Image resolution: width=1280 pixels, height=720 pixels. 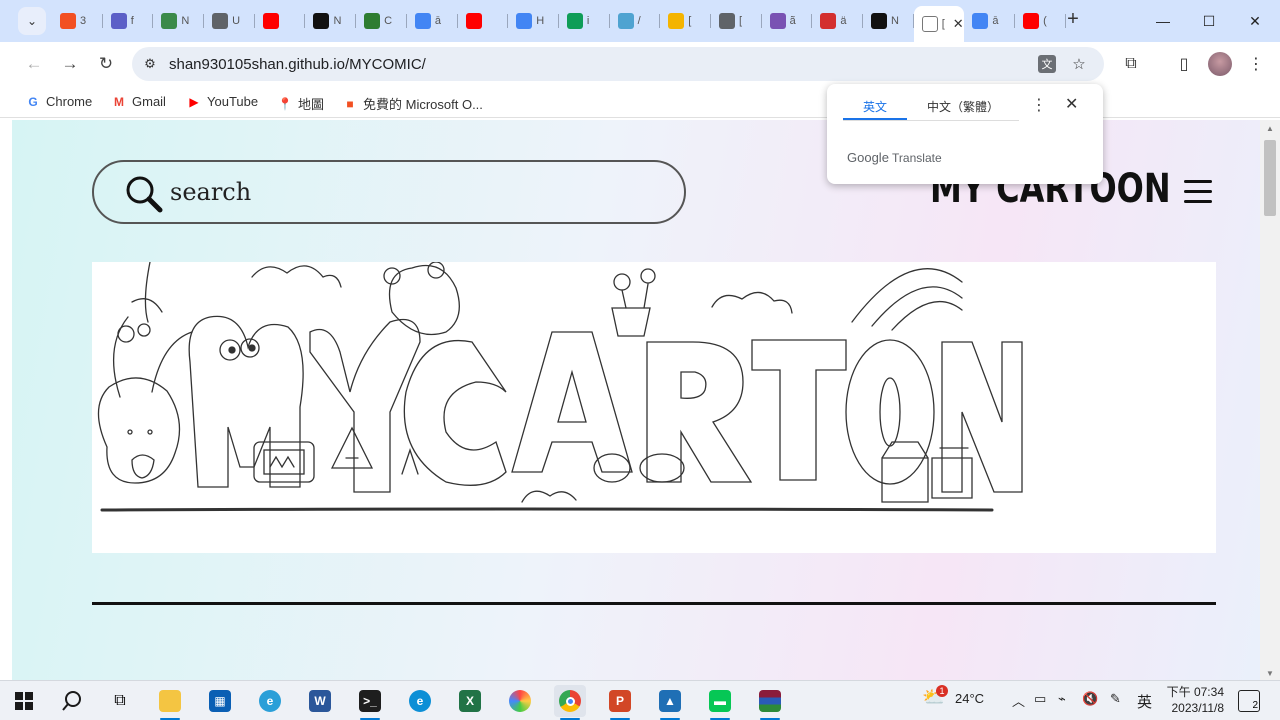 I want to click on browser-tab: ã, so click(x=787, y=21).